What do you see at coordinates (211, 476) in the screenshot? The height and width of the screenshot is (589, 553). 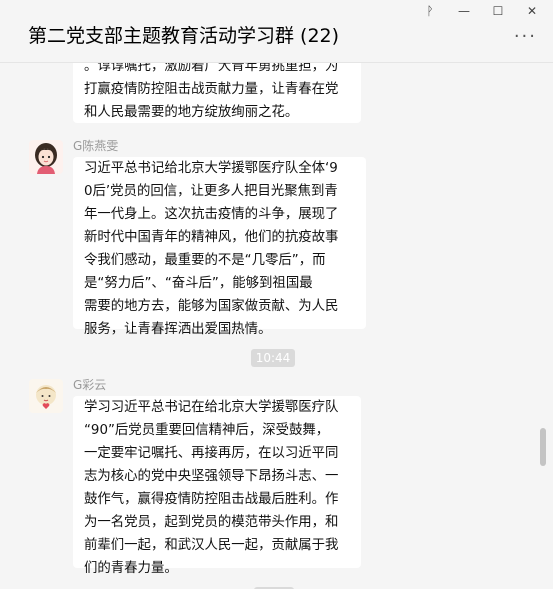 I see `message-line: 志为核心的党中央坚强领导下昂扬斗志、一` at bounding box center [211, 476].